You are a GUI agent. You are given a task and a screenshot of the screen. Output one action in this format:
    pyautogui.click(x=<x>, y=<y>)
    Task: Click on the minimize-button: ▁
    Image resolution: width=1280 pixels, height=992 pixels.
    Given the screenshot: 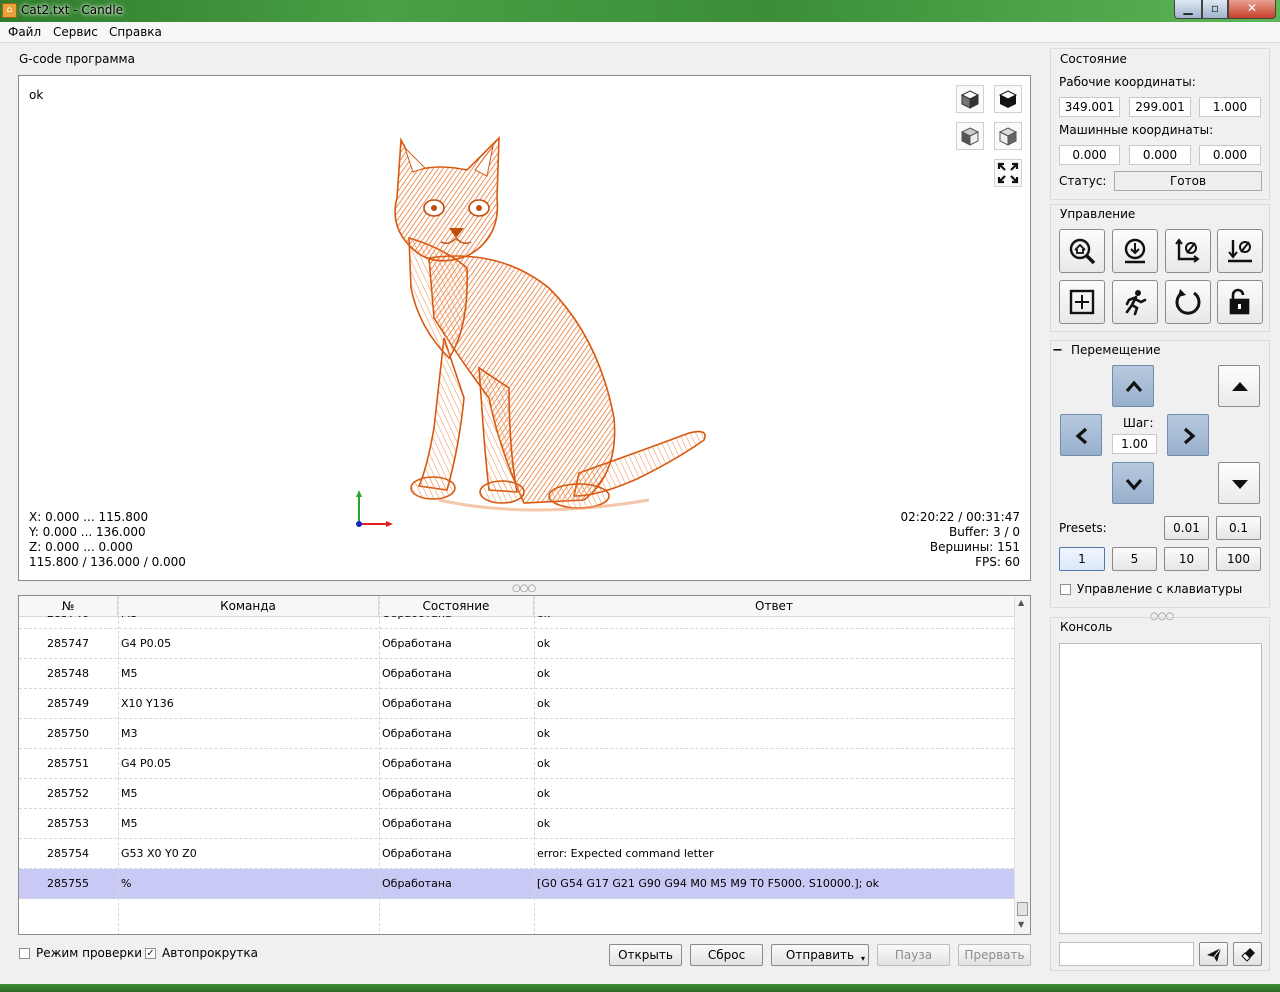 What is the action you would take?
    pyautogui.click(x=1188, y=9)
    